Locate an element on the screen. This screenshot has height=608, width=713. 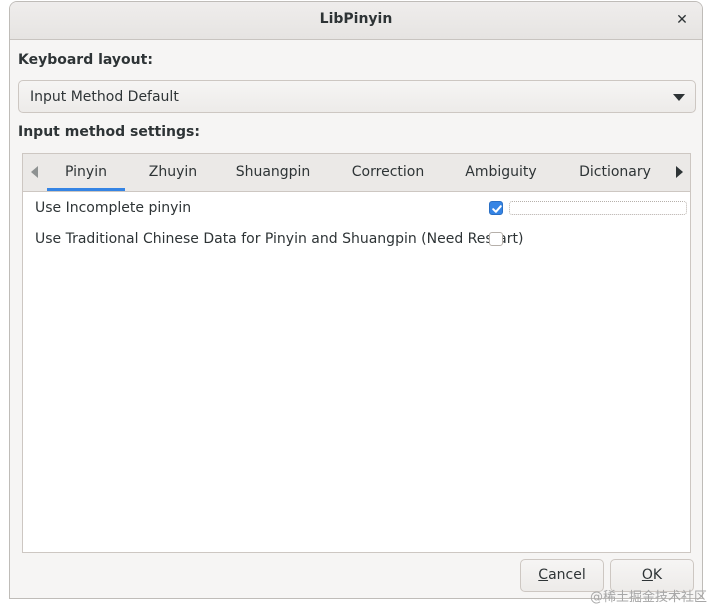
tab-ambiguity: Ambiguity is located at coordinates (501, 172).